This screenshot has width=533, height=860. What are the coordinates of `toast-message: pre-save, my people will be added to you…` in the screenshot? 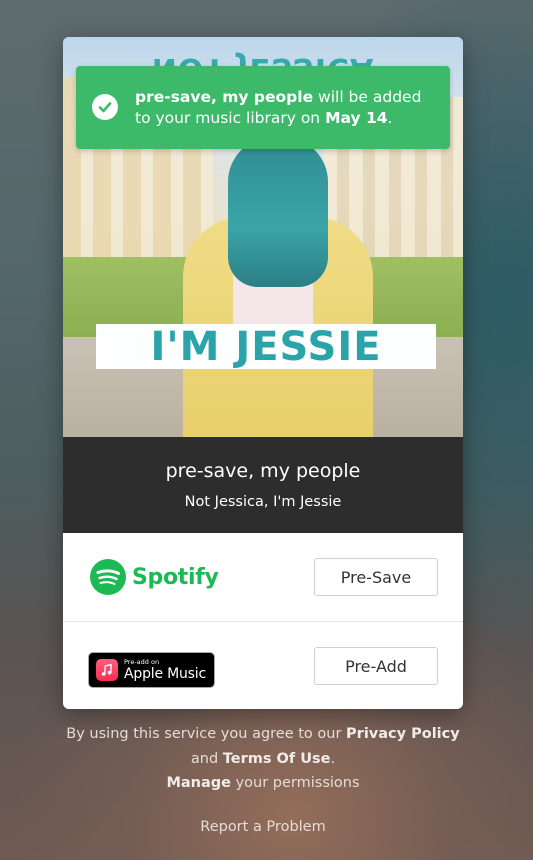 It's located at (284, 108).